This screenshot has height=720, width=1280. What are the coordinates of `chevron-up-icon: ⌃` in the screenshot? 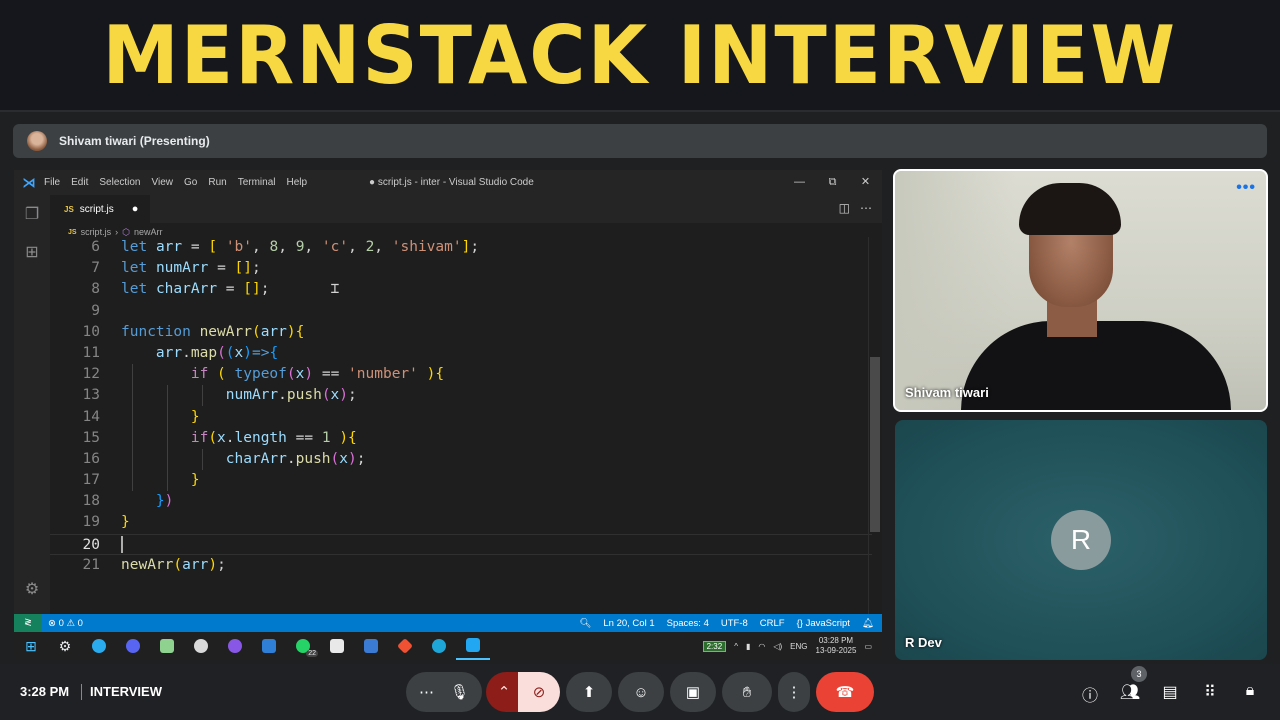 It's located at (504, 692).